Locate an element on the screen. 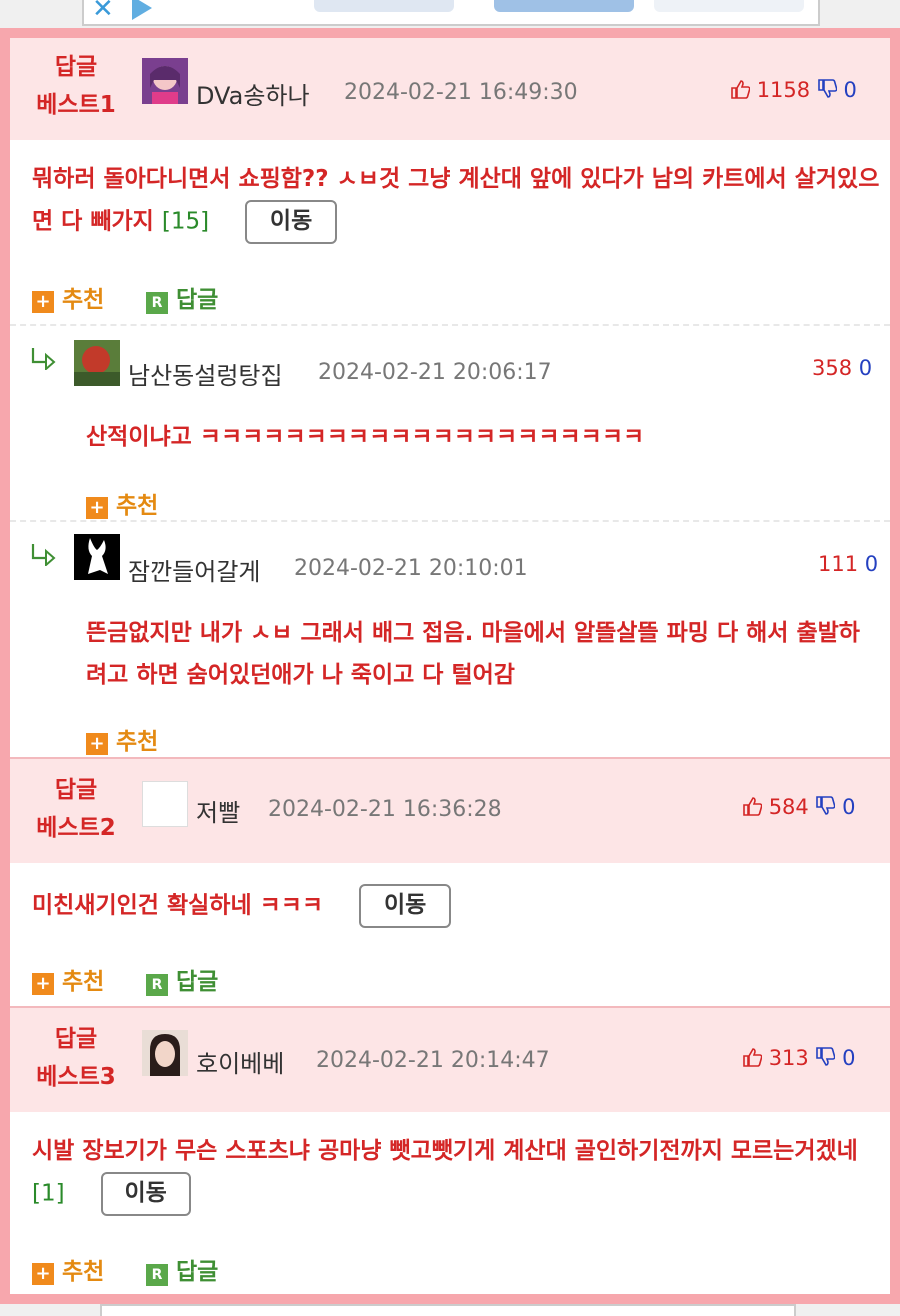 The width and height of the screenshot is (900, 1316). top-ad-banner: ✕ is located at coordinates (451, 13).